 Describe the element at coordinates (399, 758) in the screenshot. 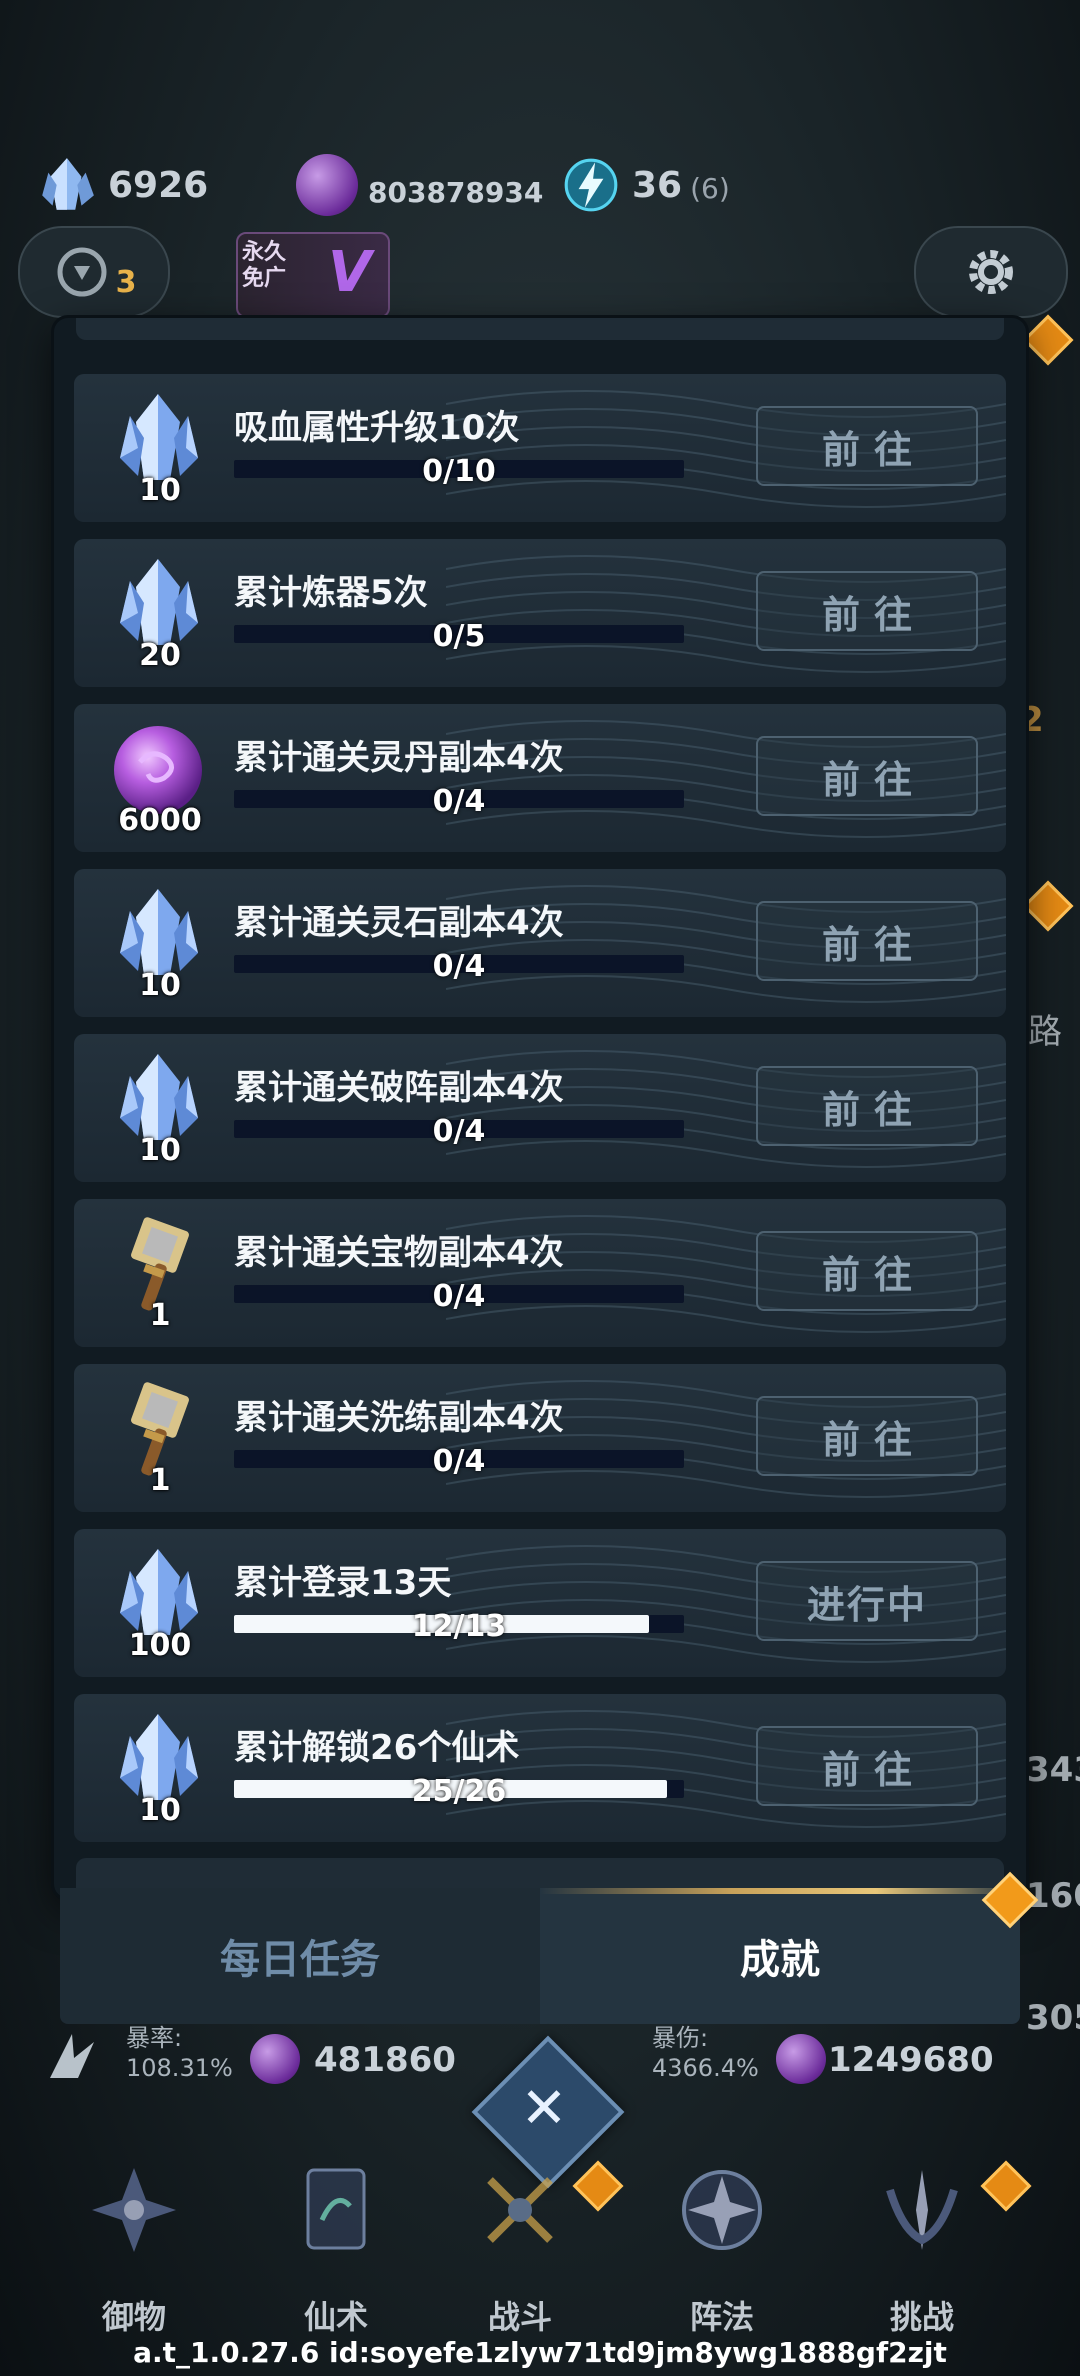

I see `task-title: 累计通关灵丹副本4次` at that location.